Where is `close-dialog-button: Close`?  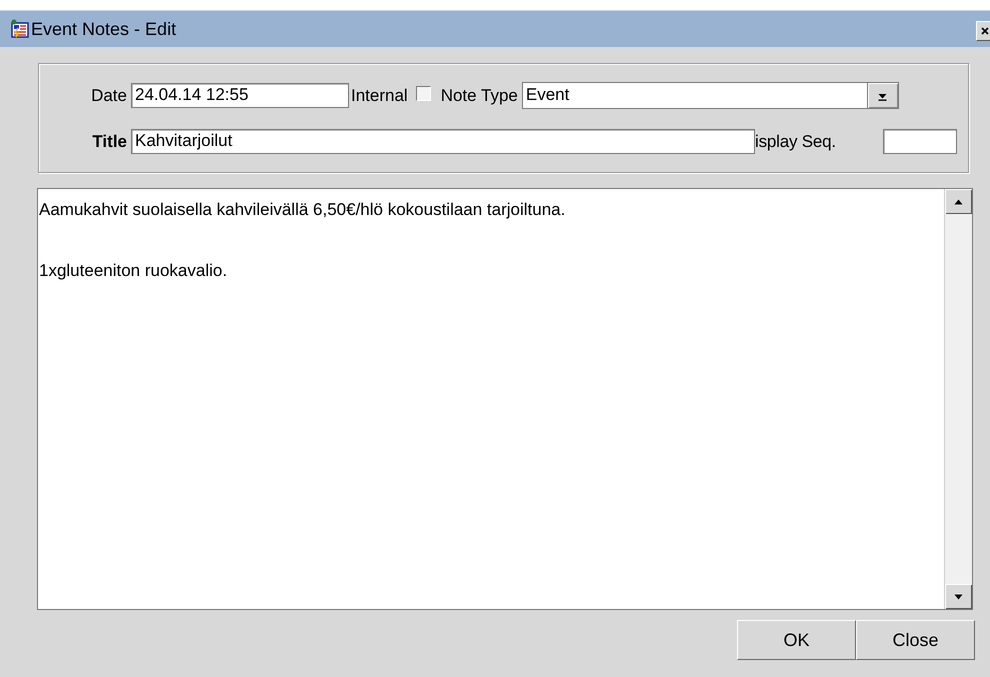
close-dialog-button: Close is located at coordinates (915, 640).